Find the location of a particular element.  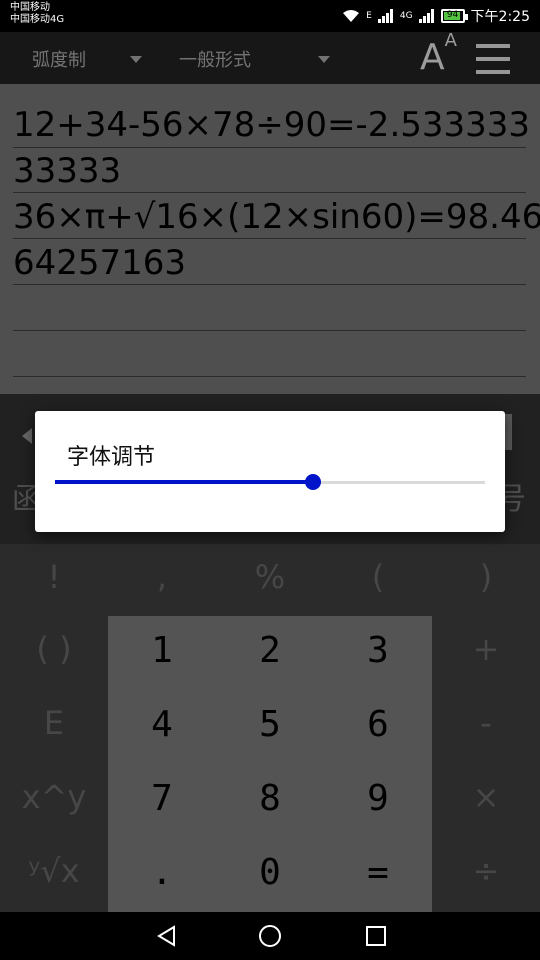

back-icon is located at coordinates (166, 936).